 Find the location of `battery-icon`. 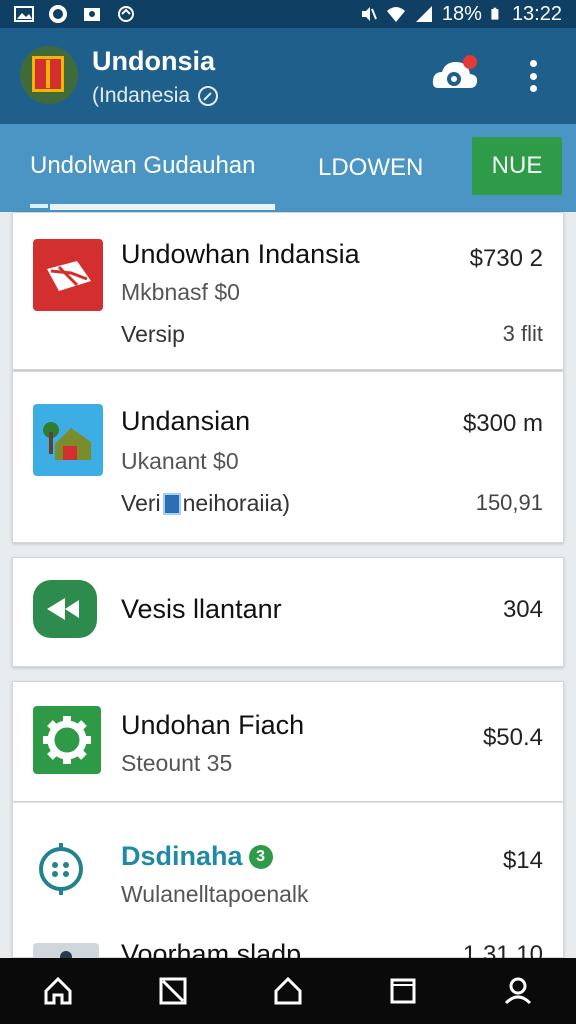

battery-icon is located at coordinates (495, 13).